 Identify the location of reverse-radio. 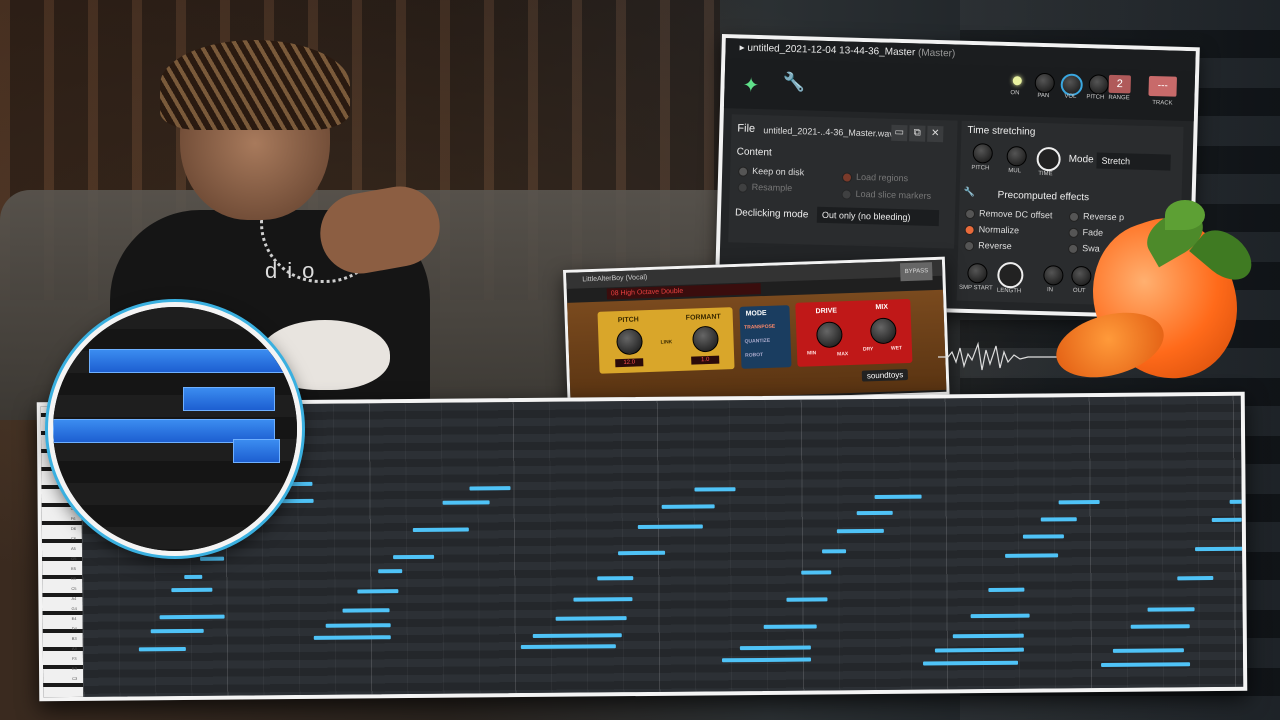
(969, 246).